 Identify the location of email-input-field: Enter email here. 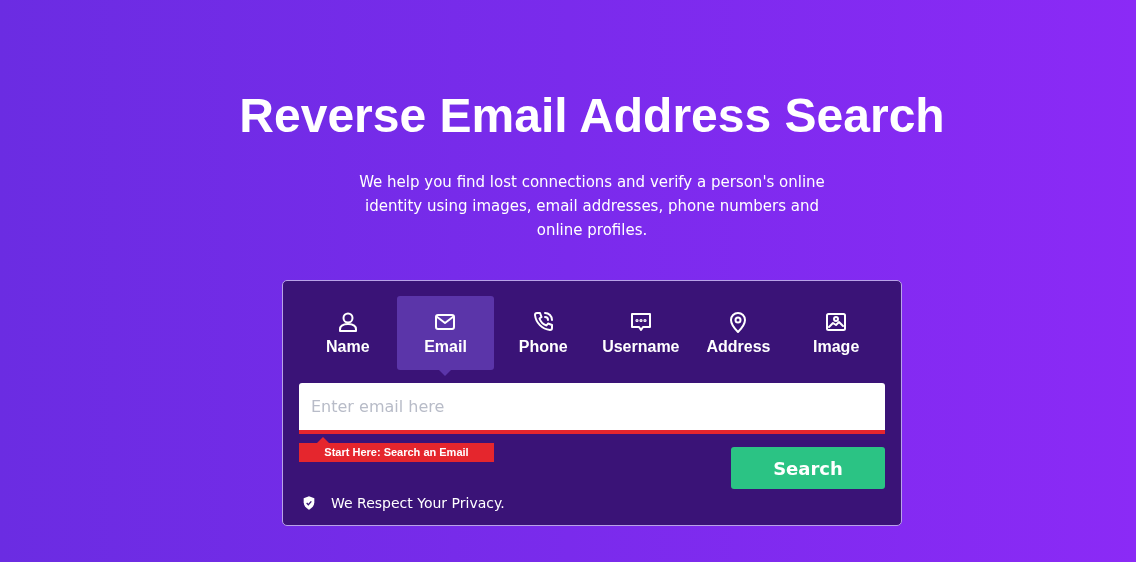
(592, 408).